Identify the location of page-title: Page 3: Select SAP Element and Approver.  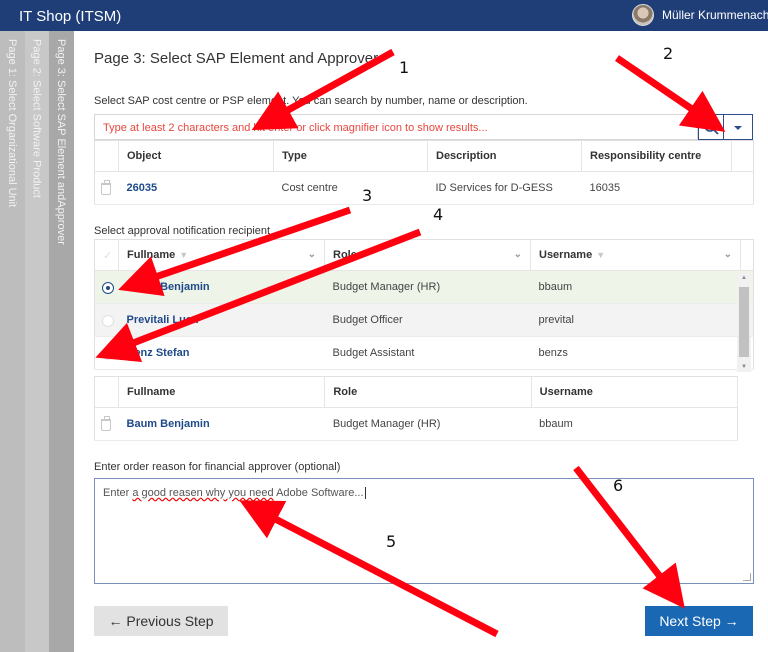
(236, 58).